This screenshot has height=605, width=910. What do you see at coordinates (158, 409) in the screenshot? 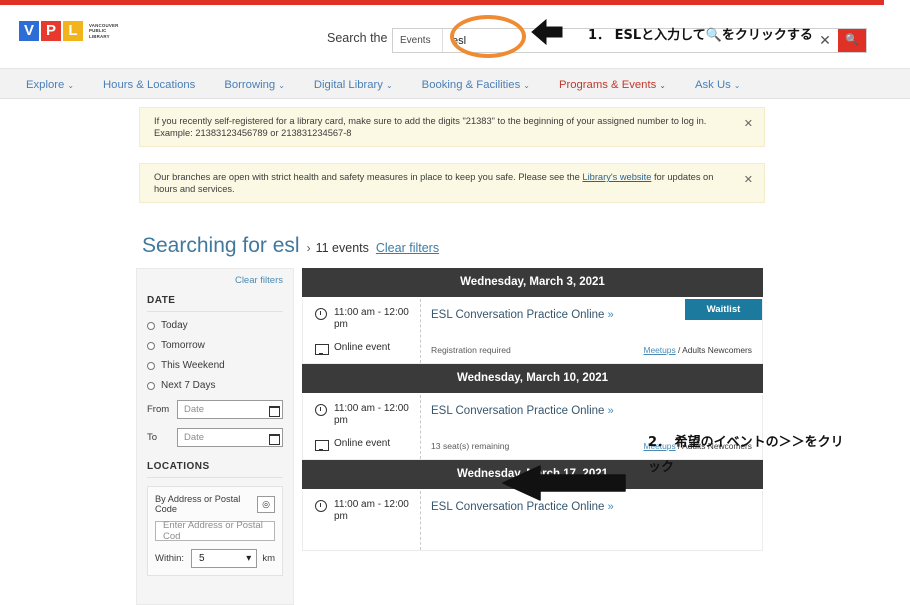
I see `from-date-label: From` at bounding box center [158, 409].